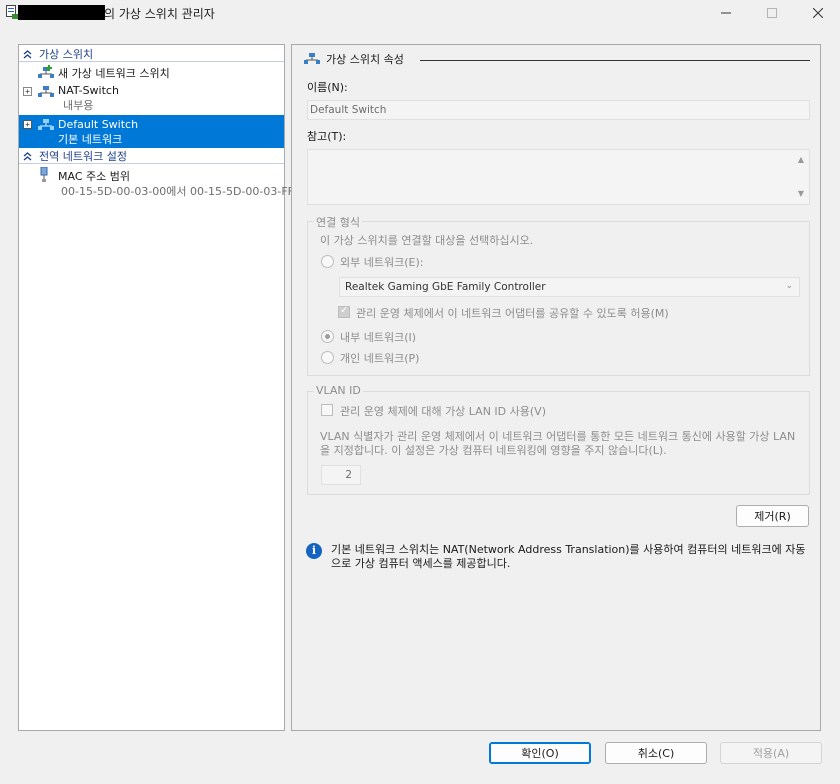 The width and height of the screenshot is (840, 784). What do you see at coordinates (801, 194) in the screenshot?
I see `scroll-down-icon: ▼` at bounding box center [801, 194].